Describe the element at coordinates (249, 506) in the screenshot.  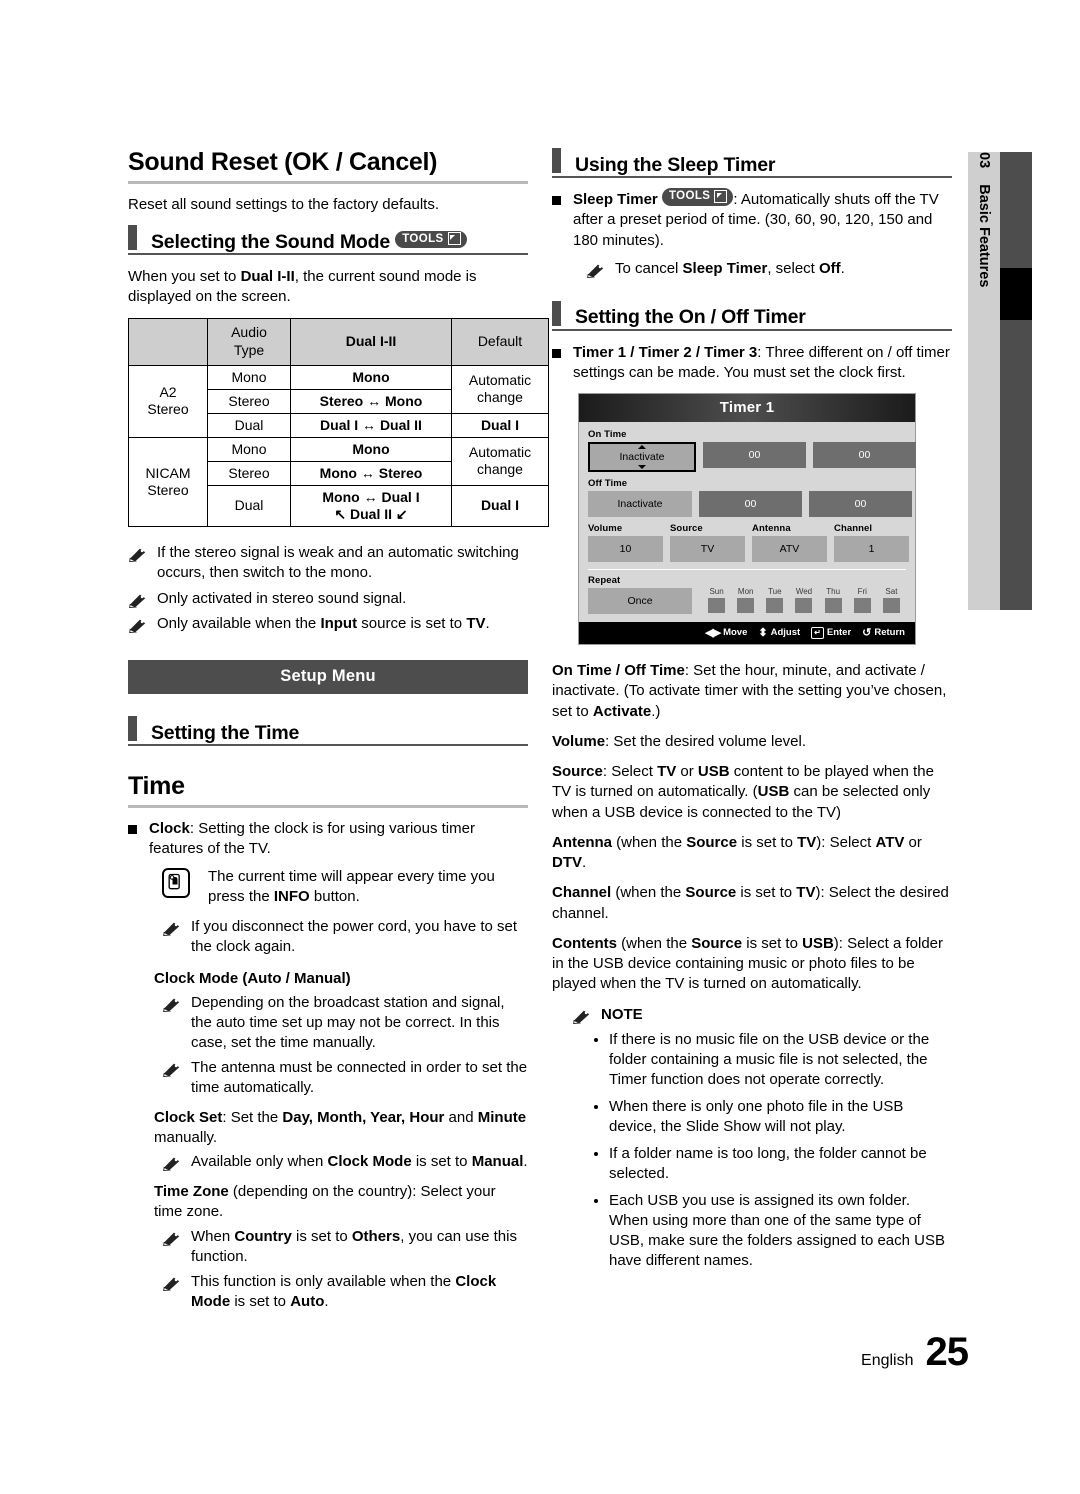
I see `cell-type: Dual` at that location.